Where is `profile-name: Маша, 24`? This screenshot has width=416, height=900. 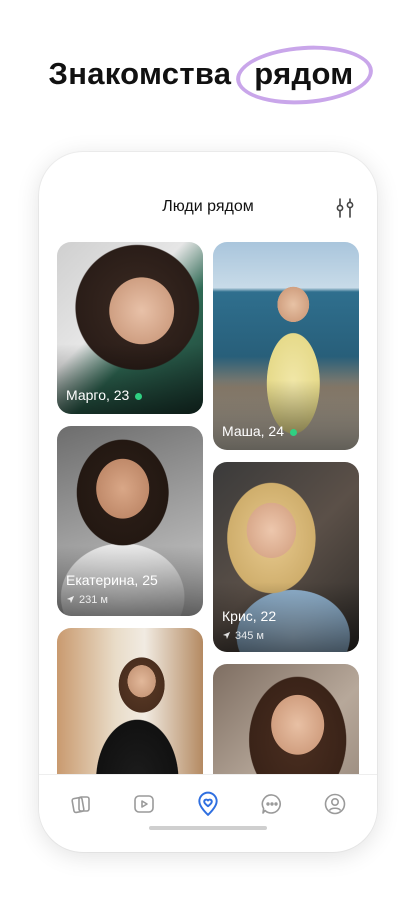
profile-name: Маша, 24 is located at coordinates (259, 431).